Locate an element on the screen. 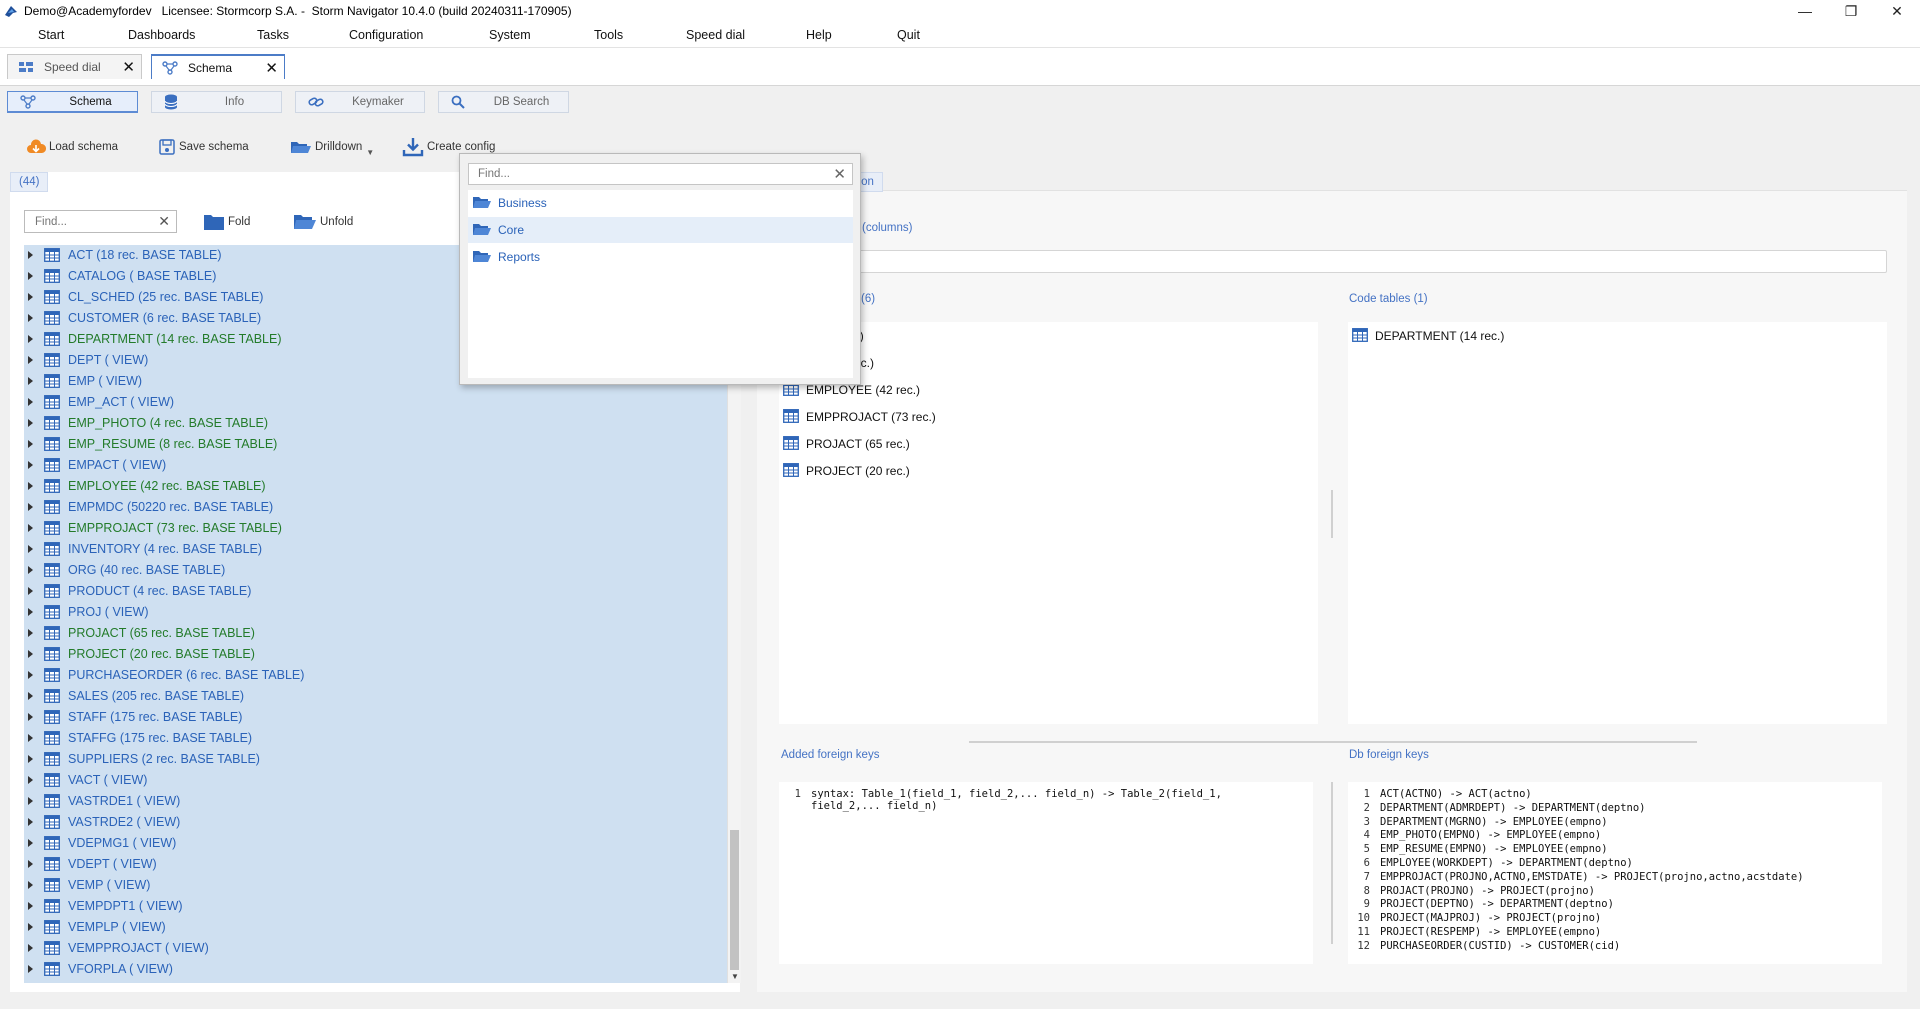 Image resolution: width=1920 pixels, height=1009 pixels. table-list-item: EMPPROJACT (73 rec.) is located at coordinates (859, 417).